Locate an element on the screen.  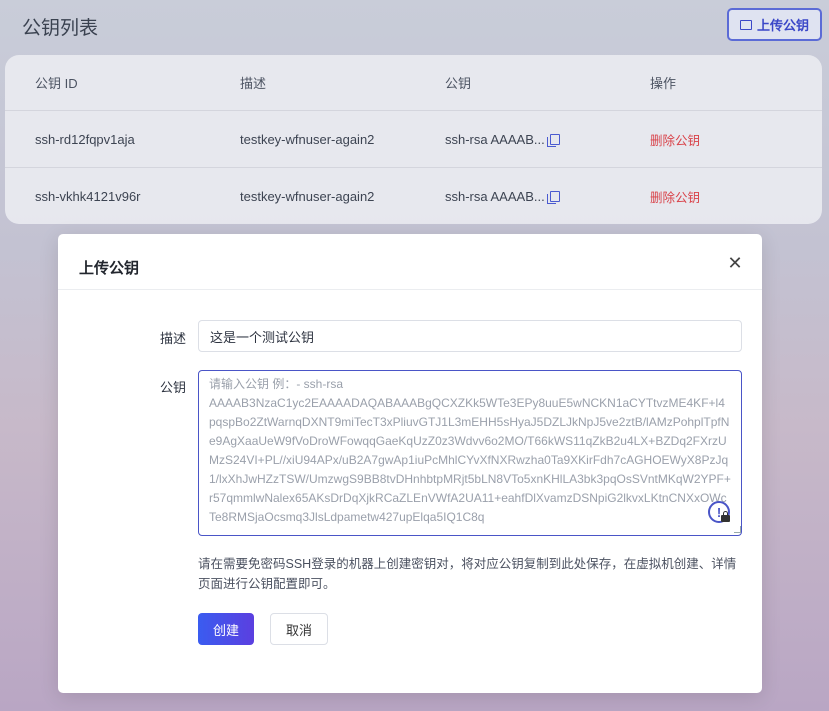
row-id: ssh-rd12fqpv1aja is located at coordinates (85, 139).